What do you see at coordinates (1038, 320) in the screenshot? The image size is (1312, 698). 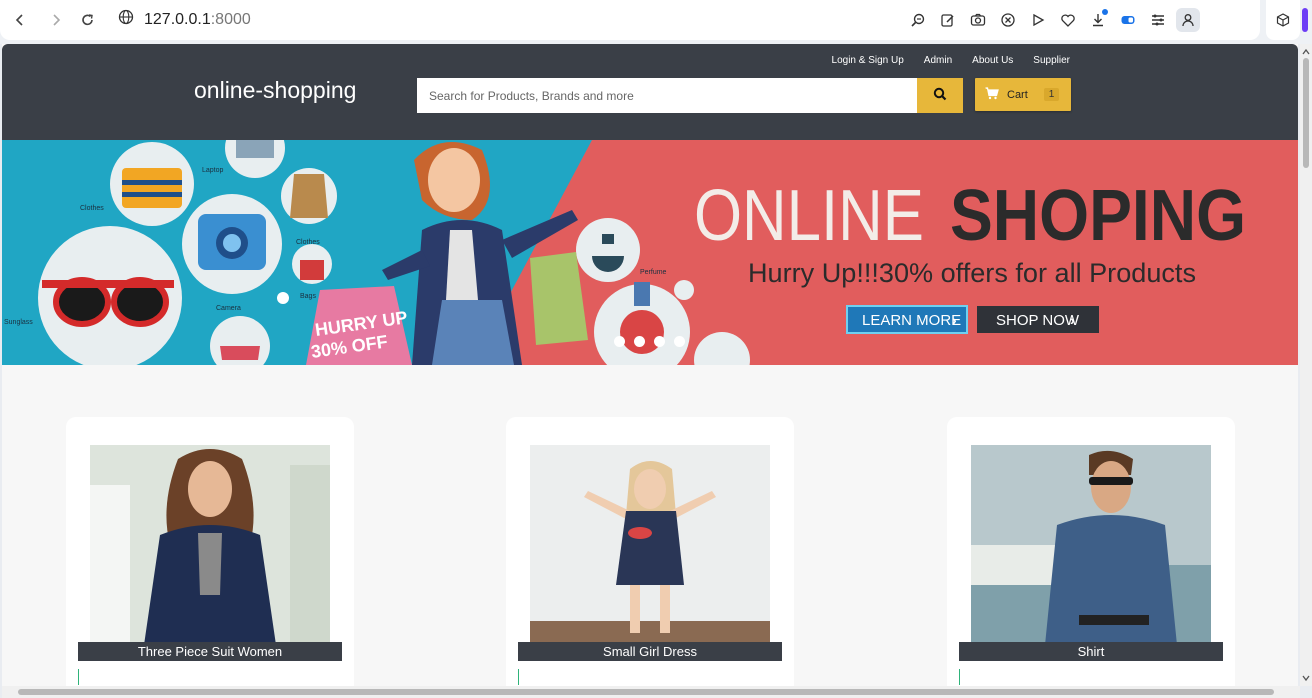 I see `shop-now-label: SHOP NOW` at bounding box center [1038, 320].